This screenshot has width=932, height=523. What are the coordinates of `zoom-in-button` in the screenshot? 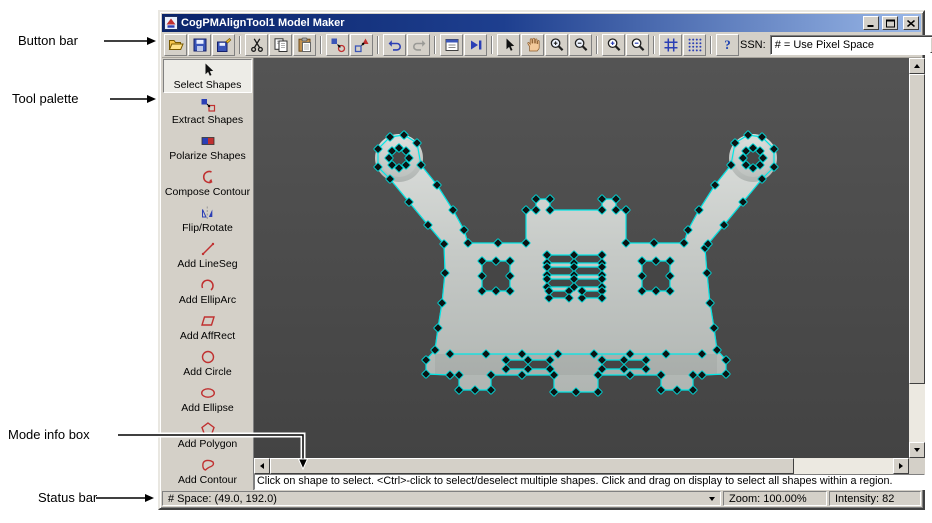 It's located at (556, 44).